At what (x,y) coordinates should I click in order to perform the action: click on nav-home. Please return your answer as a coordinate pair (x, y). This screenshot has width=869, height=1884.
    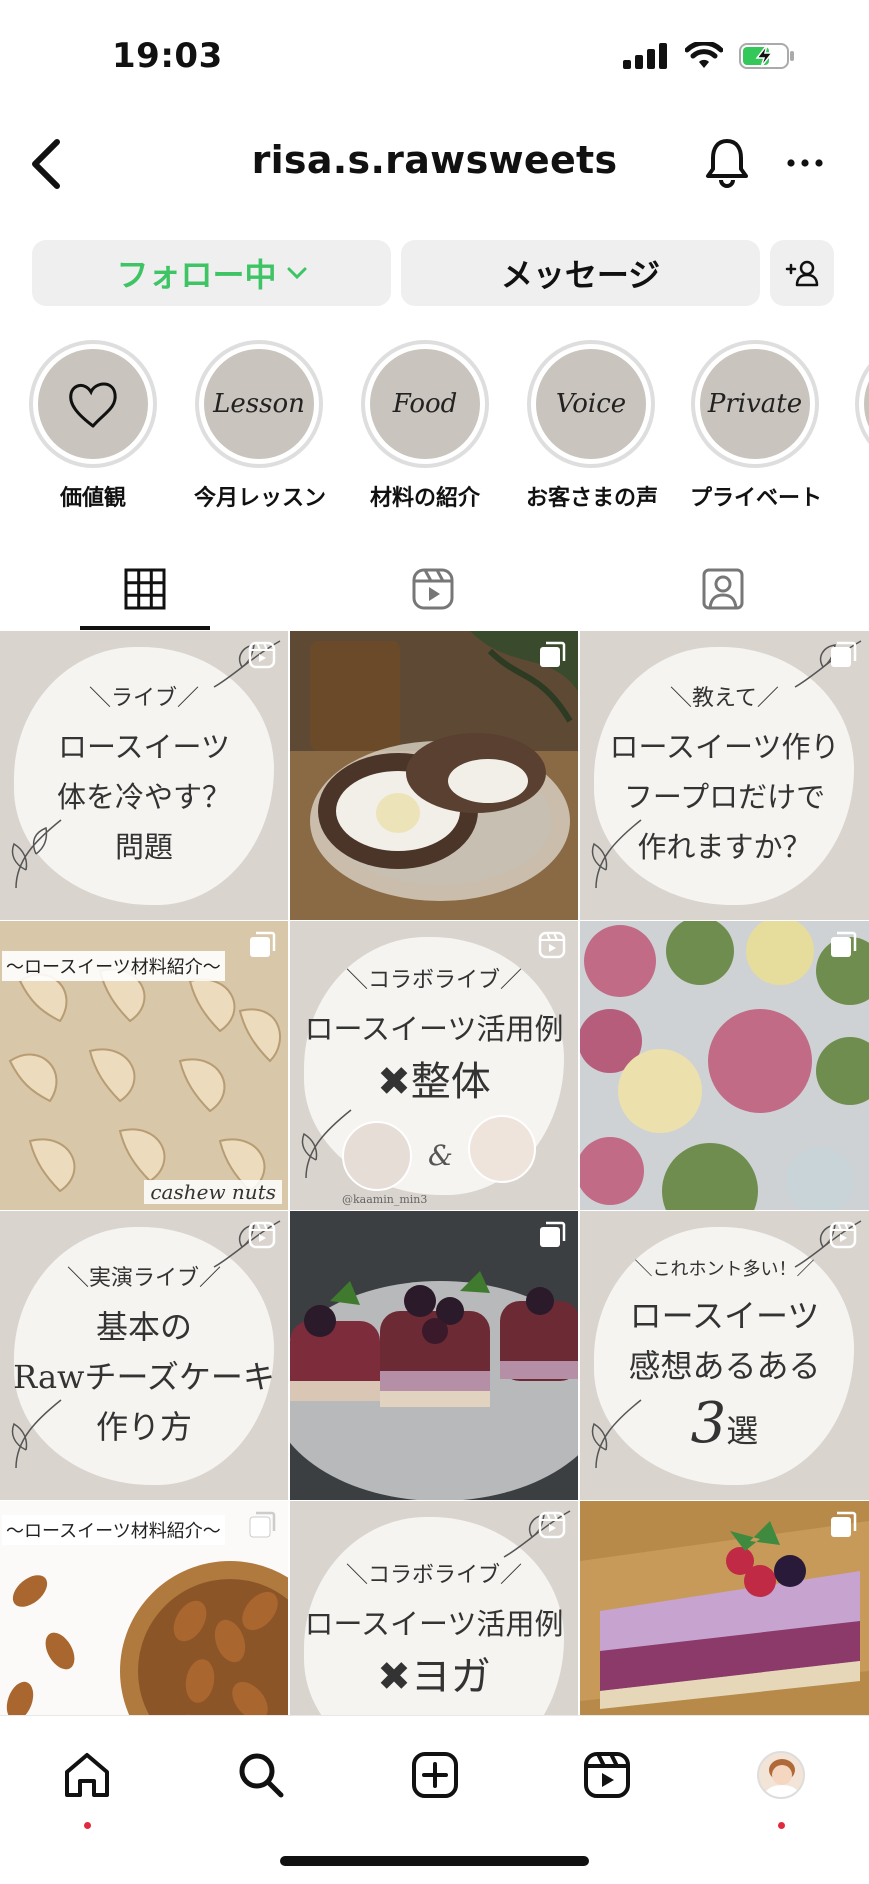
    Looking at the image, I should click on (87, 1775).